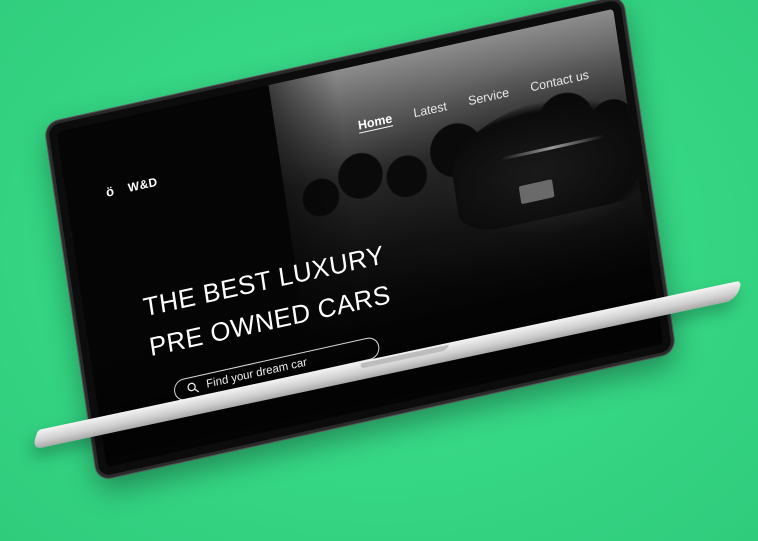 This screenshot has height=541, width=758. I want to click on brand-name: W&D, so click(142, 184).